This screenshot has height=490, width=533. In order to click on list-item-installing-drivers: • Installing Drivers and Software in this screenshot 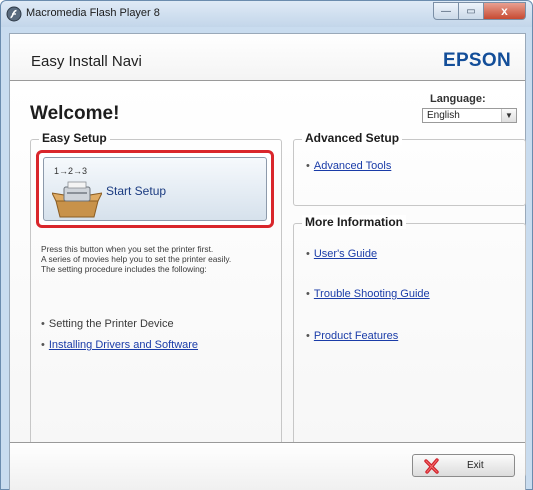, I will do `click(119, 345)`.